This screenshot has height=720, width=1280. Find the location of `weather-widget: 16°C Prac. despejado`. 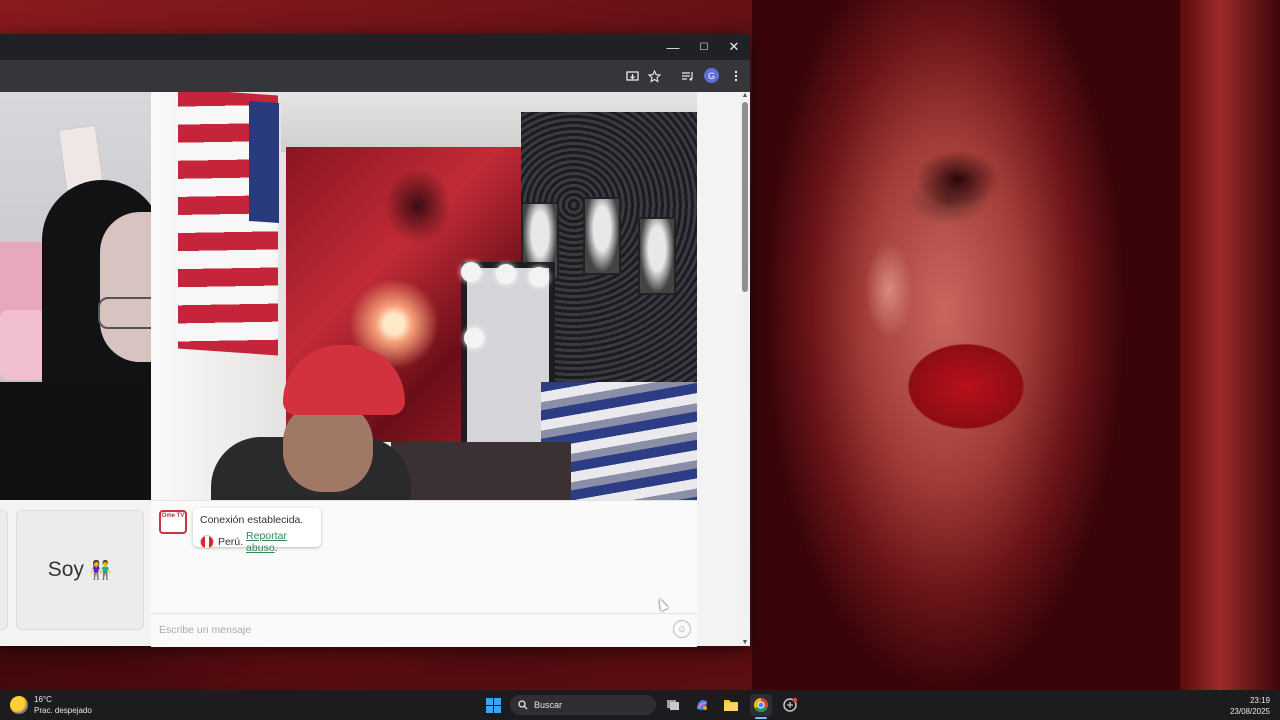

weather-widget: 16°C Prac. despejado is located at coordinates (51, 705).